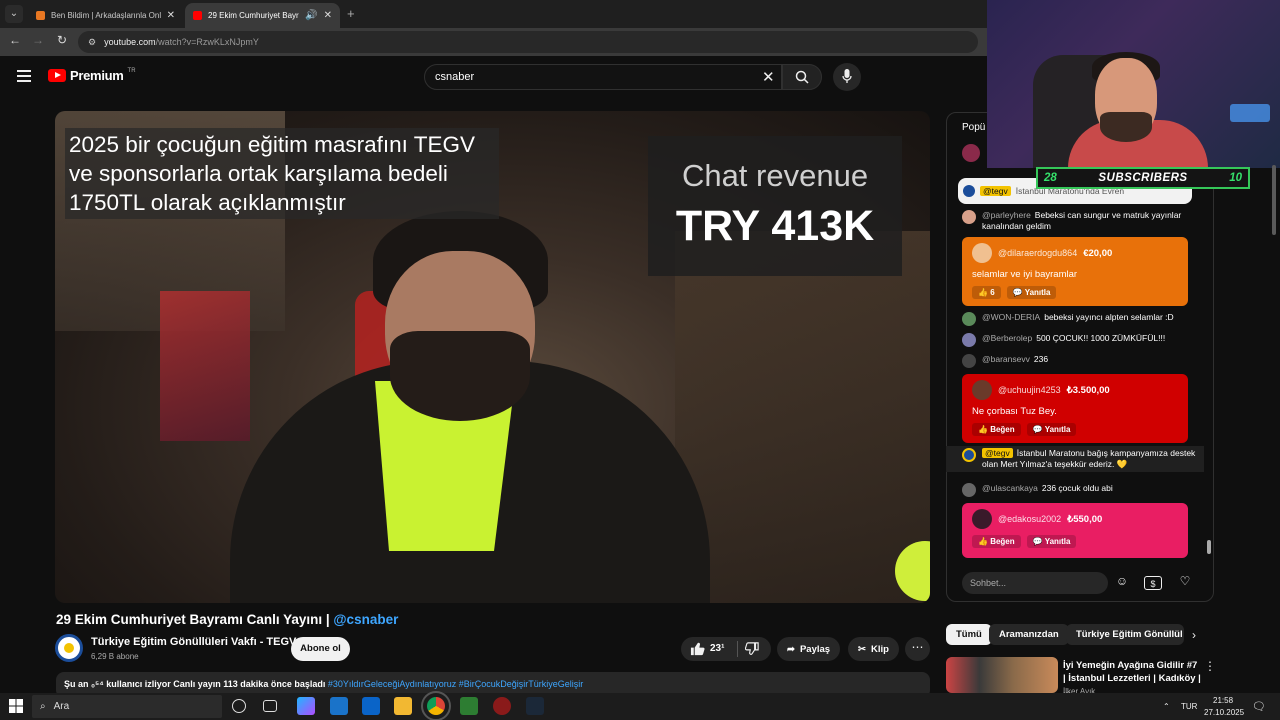 This screenshot has height=720, width=1280. I want to click on recommended-video-thumbnail, so click(1002, 675).